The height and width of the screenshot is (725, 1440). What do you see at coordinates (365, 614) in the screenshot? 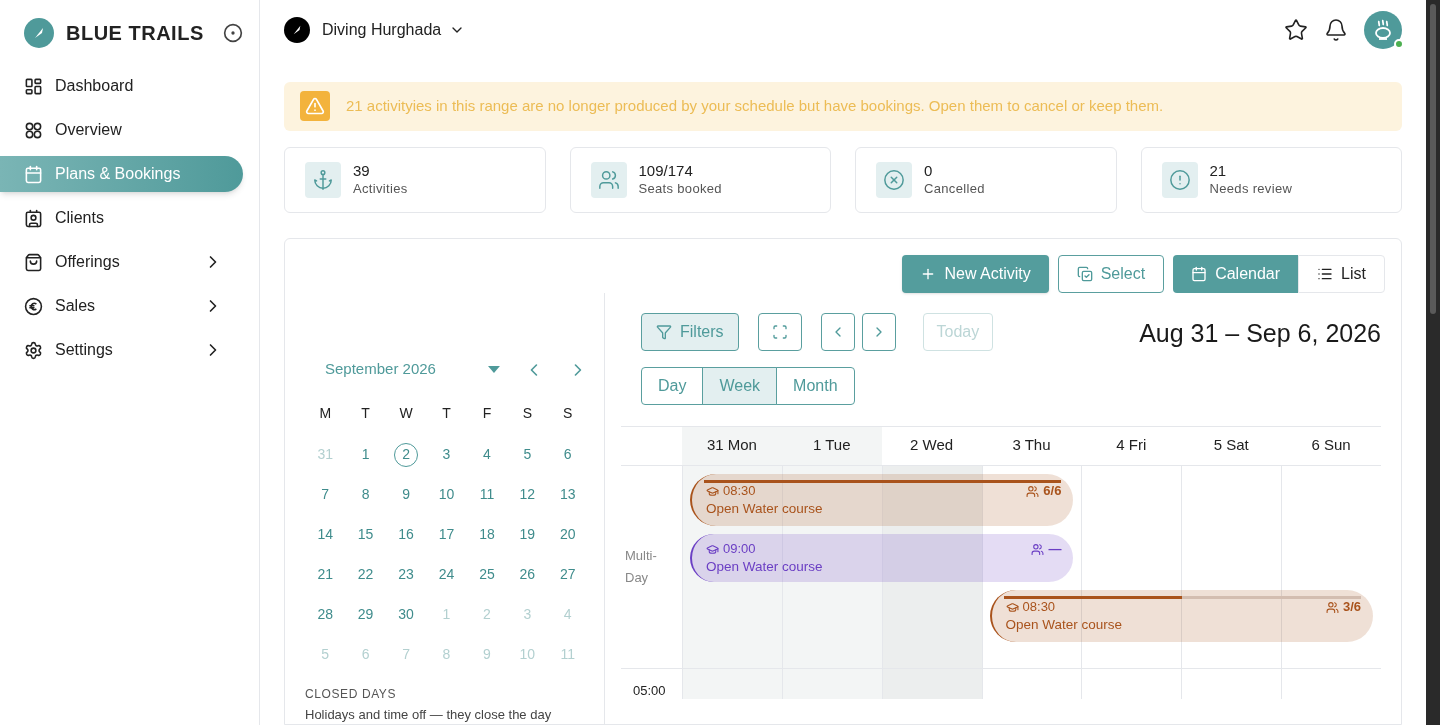
I see `calendar-day: 29` at bounding box center [365, 614].